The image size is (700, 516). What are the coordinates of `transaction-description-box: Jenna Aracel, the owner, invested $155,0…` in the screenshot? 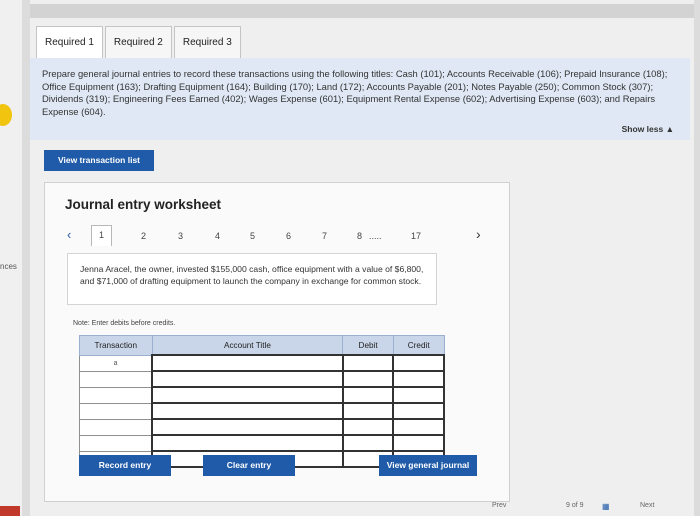 It's located at (252, 279).